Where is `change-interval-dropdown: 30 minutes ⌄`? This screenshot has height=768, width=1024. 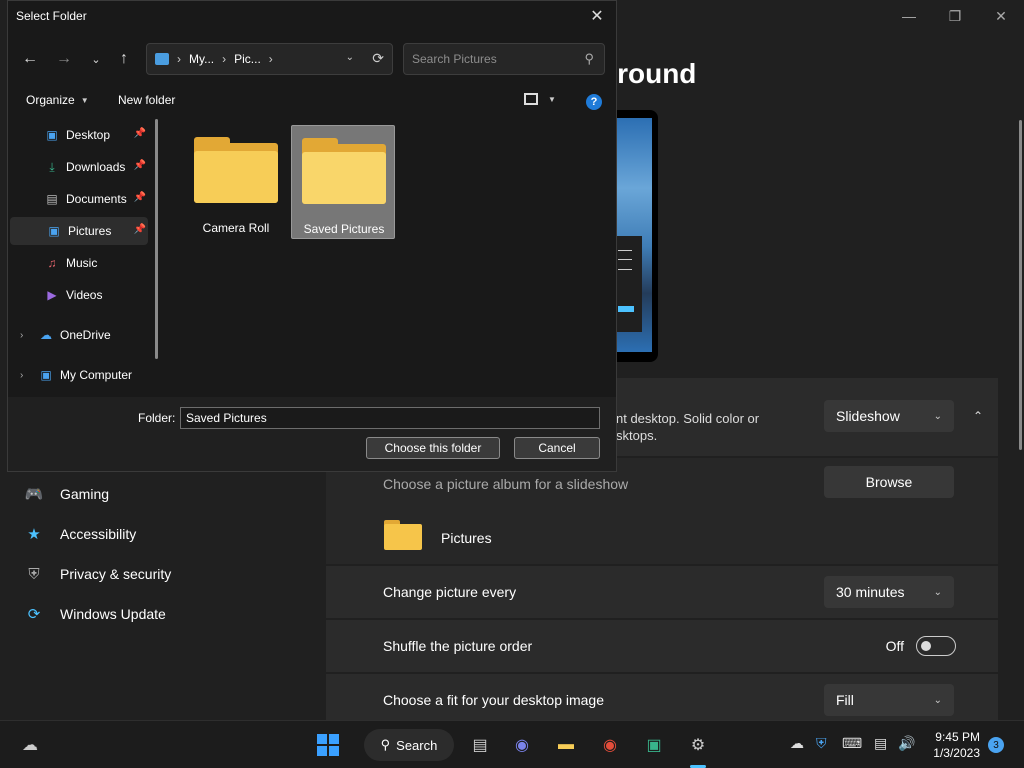 change-interval-dropdown: 30 minutes ⌄ is located at coordinates (889, 592).